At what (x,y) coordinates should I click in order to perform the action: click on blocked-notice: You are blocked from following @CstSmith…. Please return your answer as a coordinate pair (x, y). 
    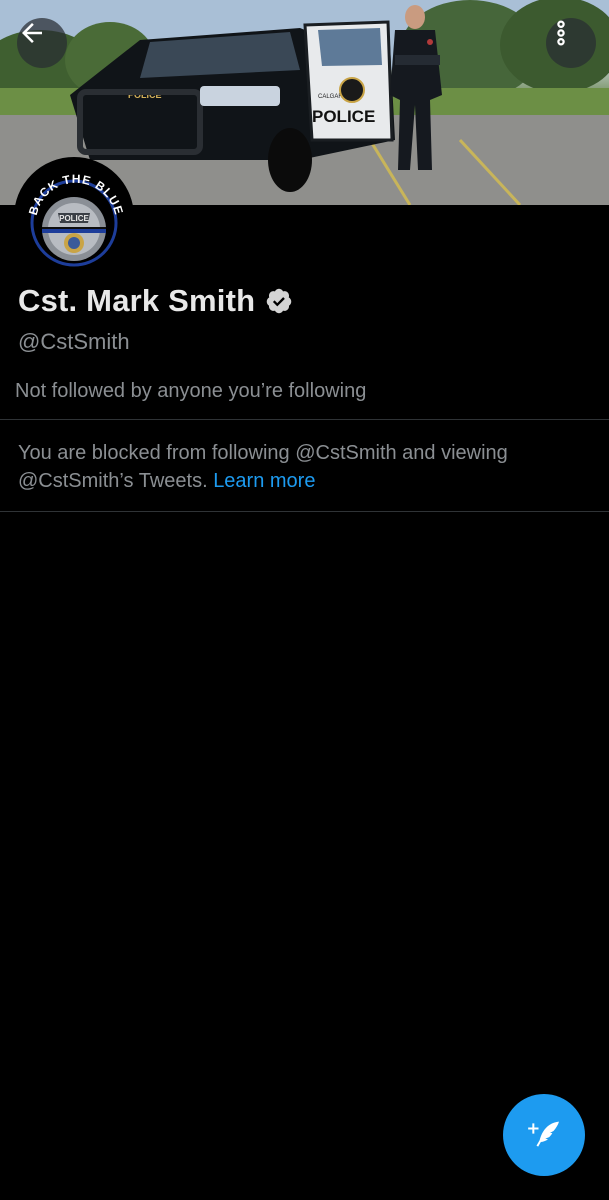
    Looking at the image, I should click on (303, 467).